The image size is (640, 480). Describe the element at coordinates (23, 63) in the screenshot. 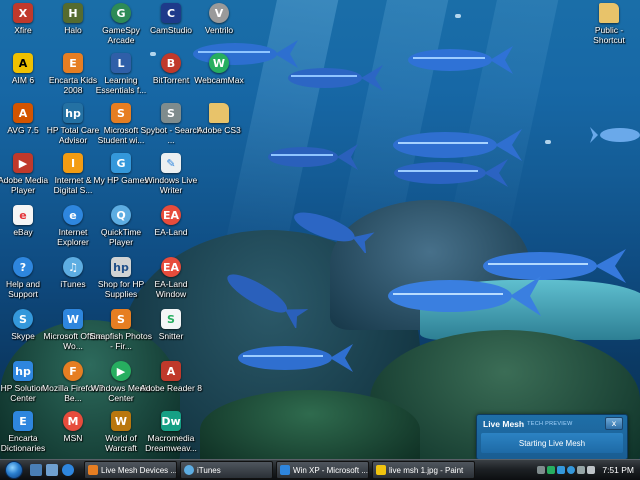

I see `aim-icon: A` at that location.